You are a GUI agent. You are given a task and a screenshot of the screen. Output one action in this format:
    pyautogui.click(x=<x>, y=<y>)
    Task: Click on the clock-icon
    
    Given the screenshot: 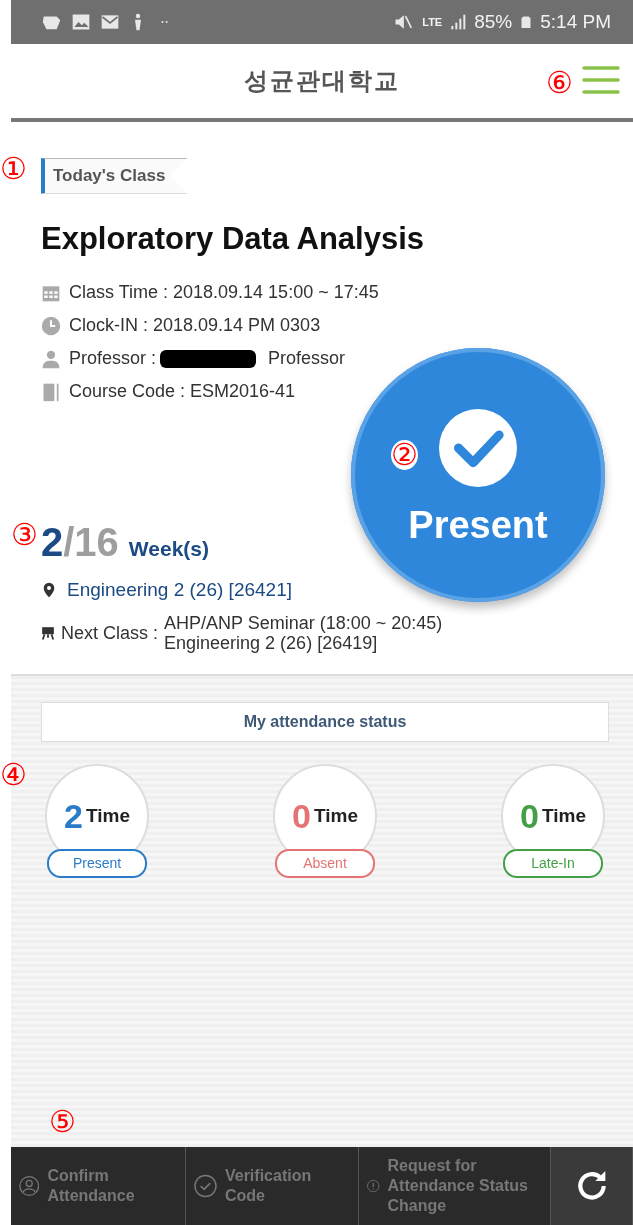 What is the action you would take?
    pyautogui.click(x=51, y=325)
    